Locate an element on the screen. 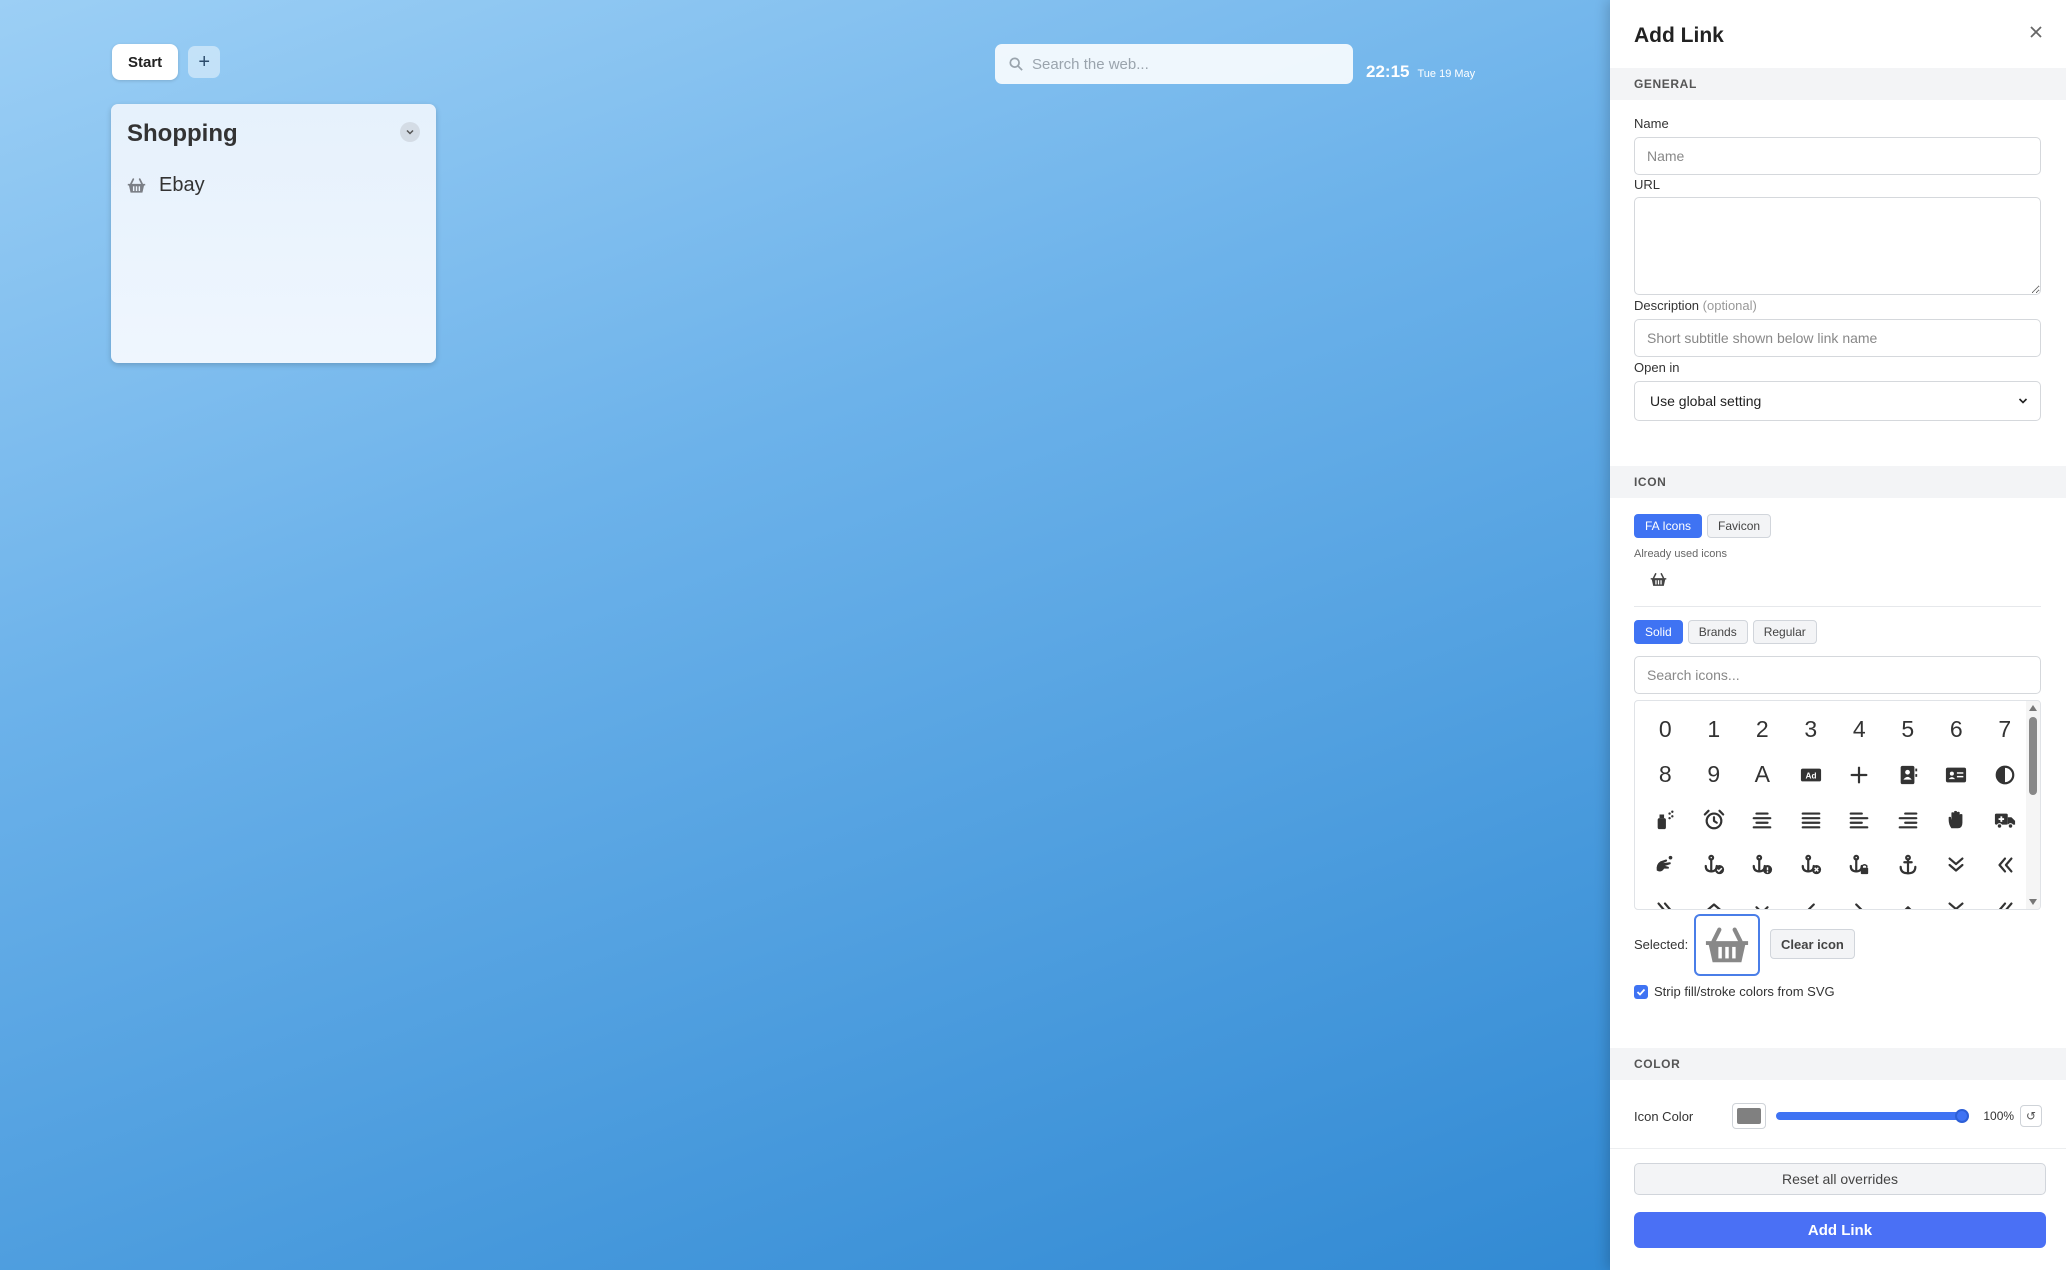 Image resolution: width=2066 pixels, height=1270 pixels. spray-can-icon is located at coordinates (1665, 819).